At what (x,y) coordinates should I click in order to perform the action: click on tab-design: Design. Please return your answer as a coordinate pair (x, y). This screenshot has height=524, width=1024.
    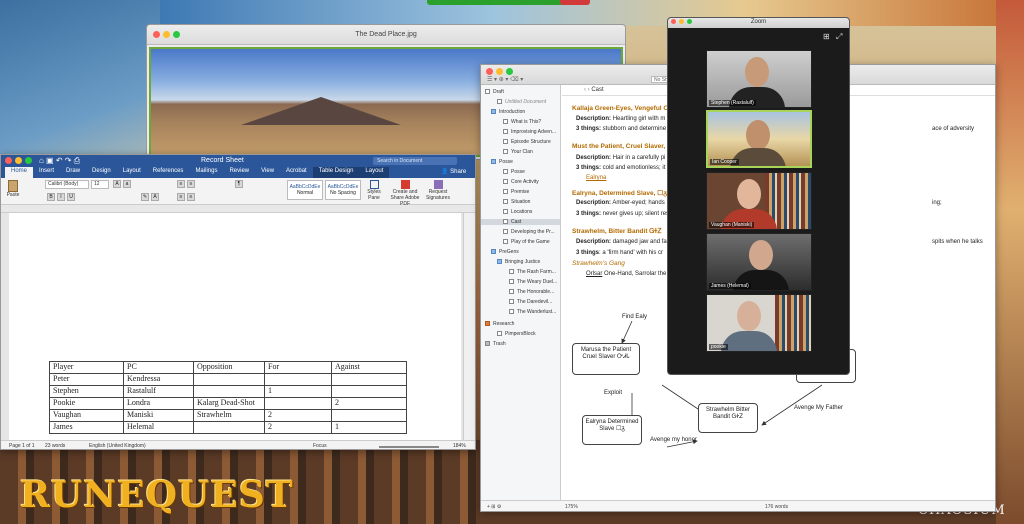
    Looking at the image, I should click on (101, 172).